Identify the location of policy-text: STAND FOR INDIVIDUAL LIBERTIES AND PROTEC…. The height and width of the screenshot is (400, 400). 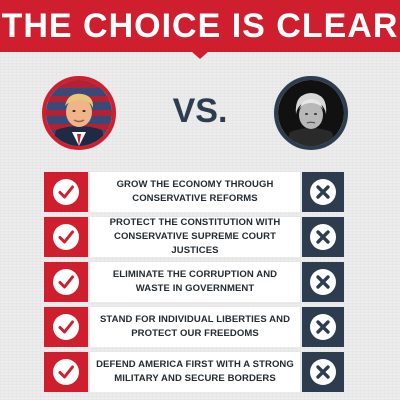
(195, 327).